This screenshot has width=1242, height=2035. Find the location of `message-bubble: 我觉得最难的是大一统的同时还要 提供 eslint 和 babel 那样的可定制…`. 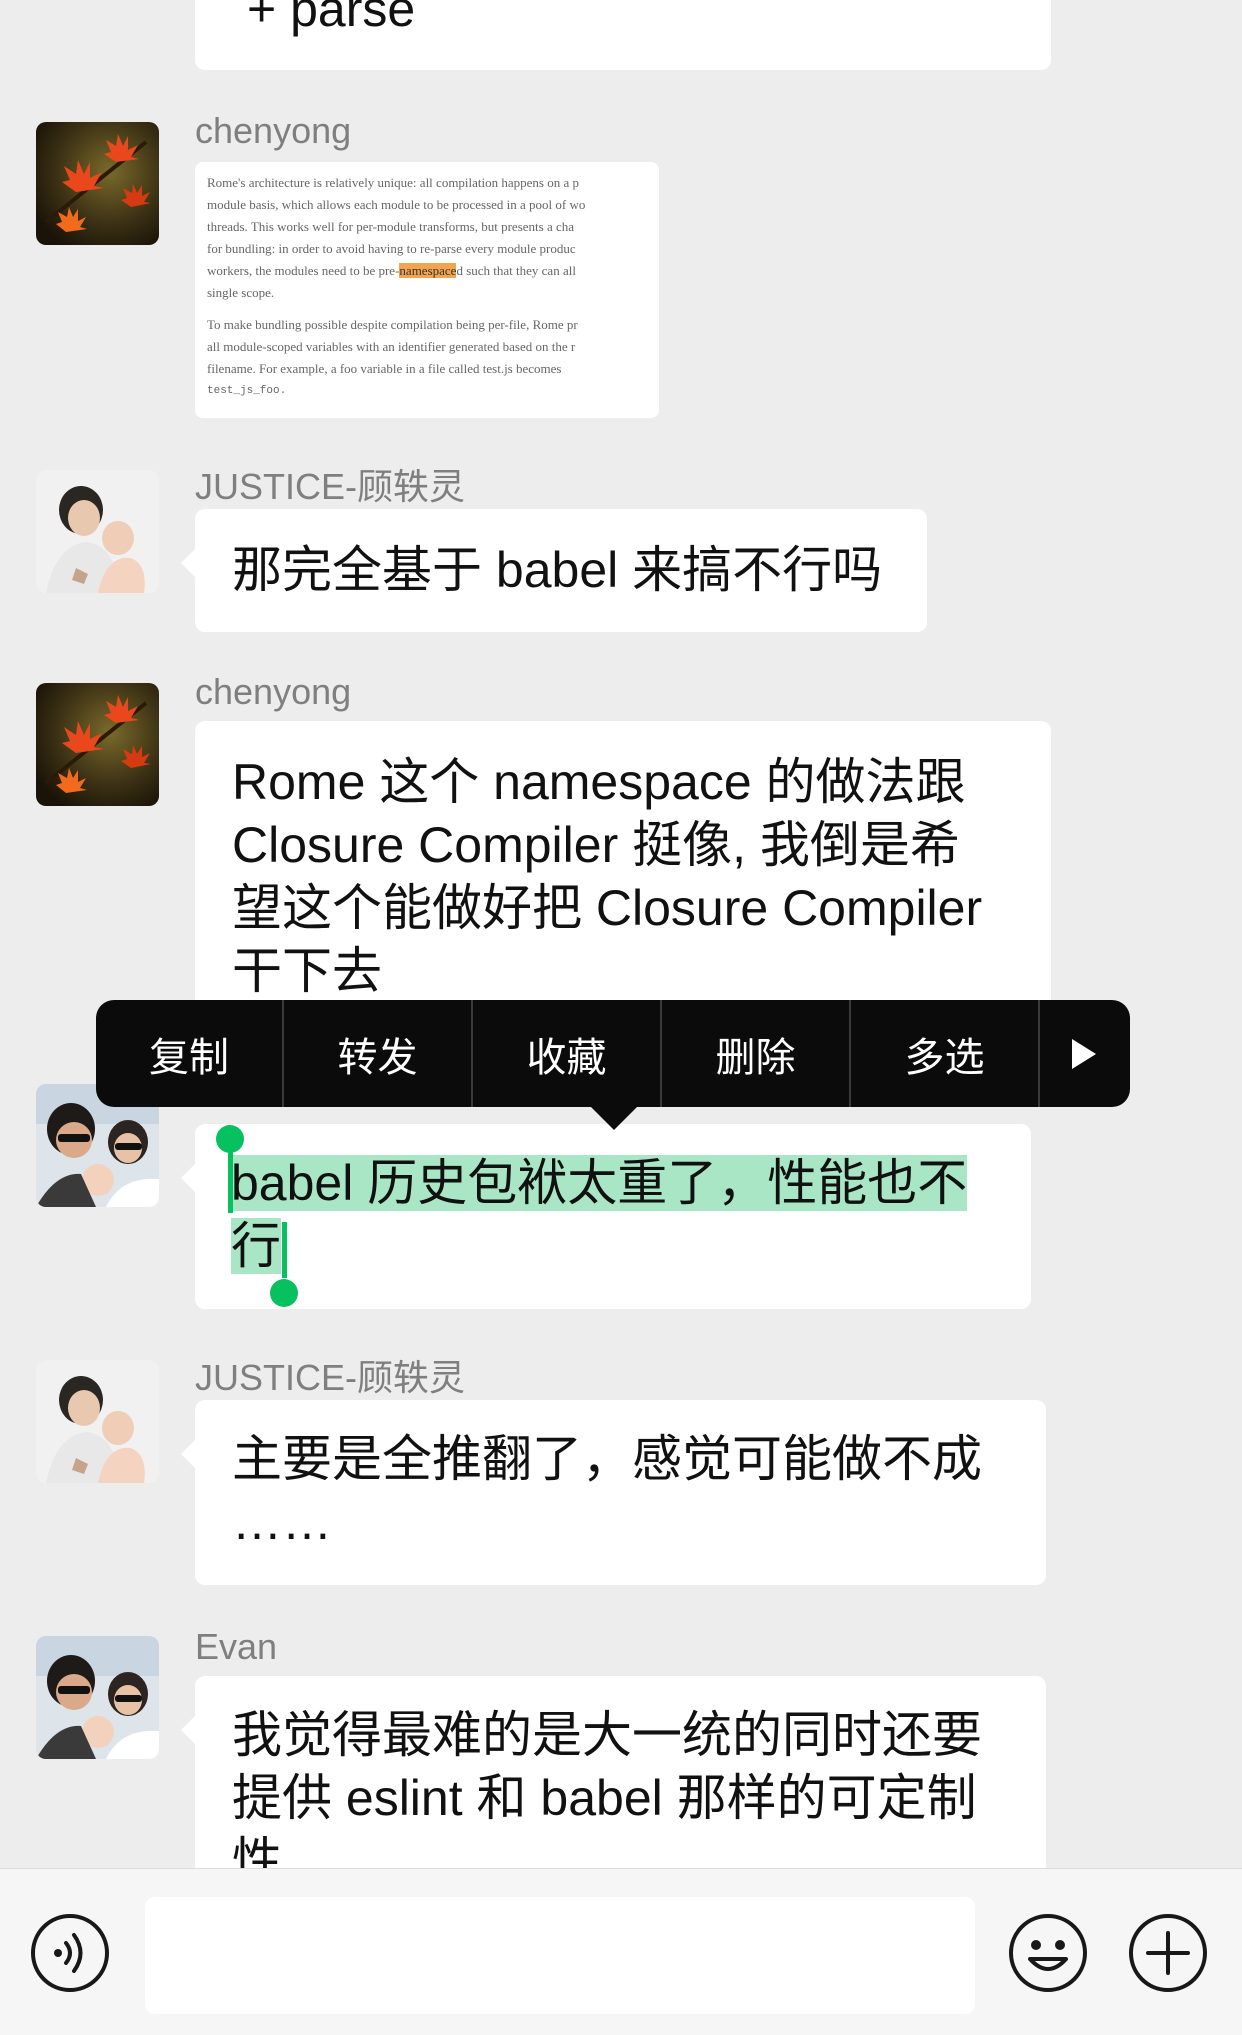

message-bubble: 我觉得最难的是大一统的同时还要 提供 eslint 和 babel 那样的可定制… is located at coordinates (613, 1772).